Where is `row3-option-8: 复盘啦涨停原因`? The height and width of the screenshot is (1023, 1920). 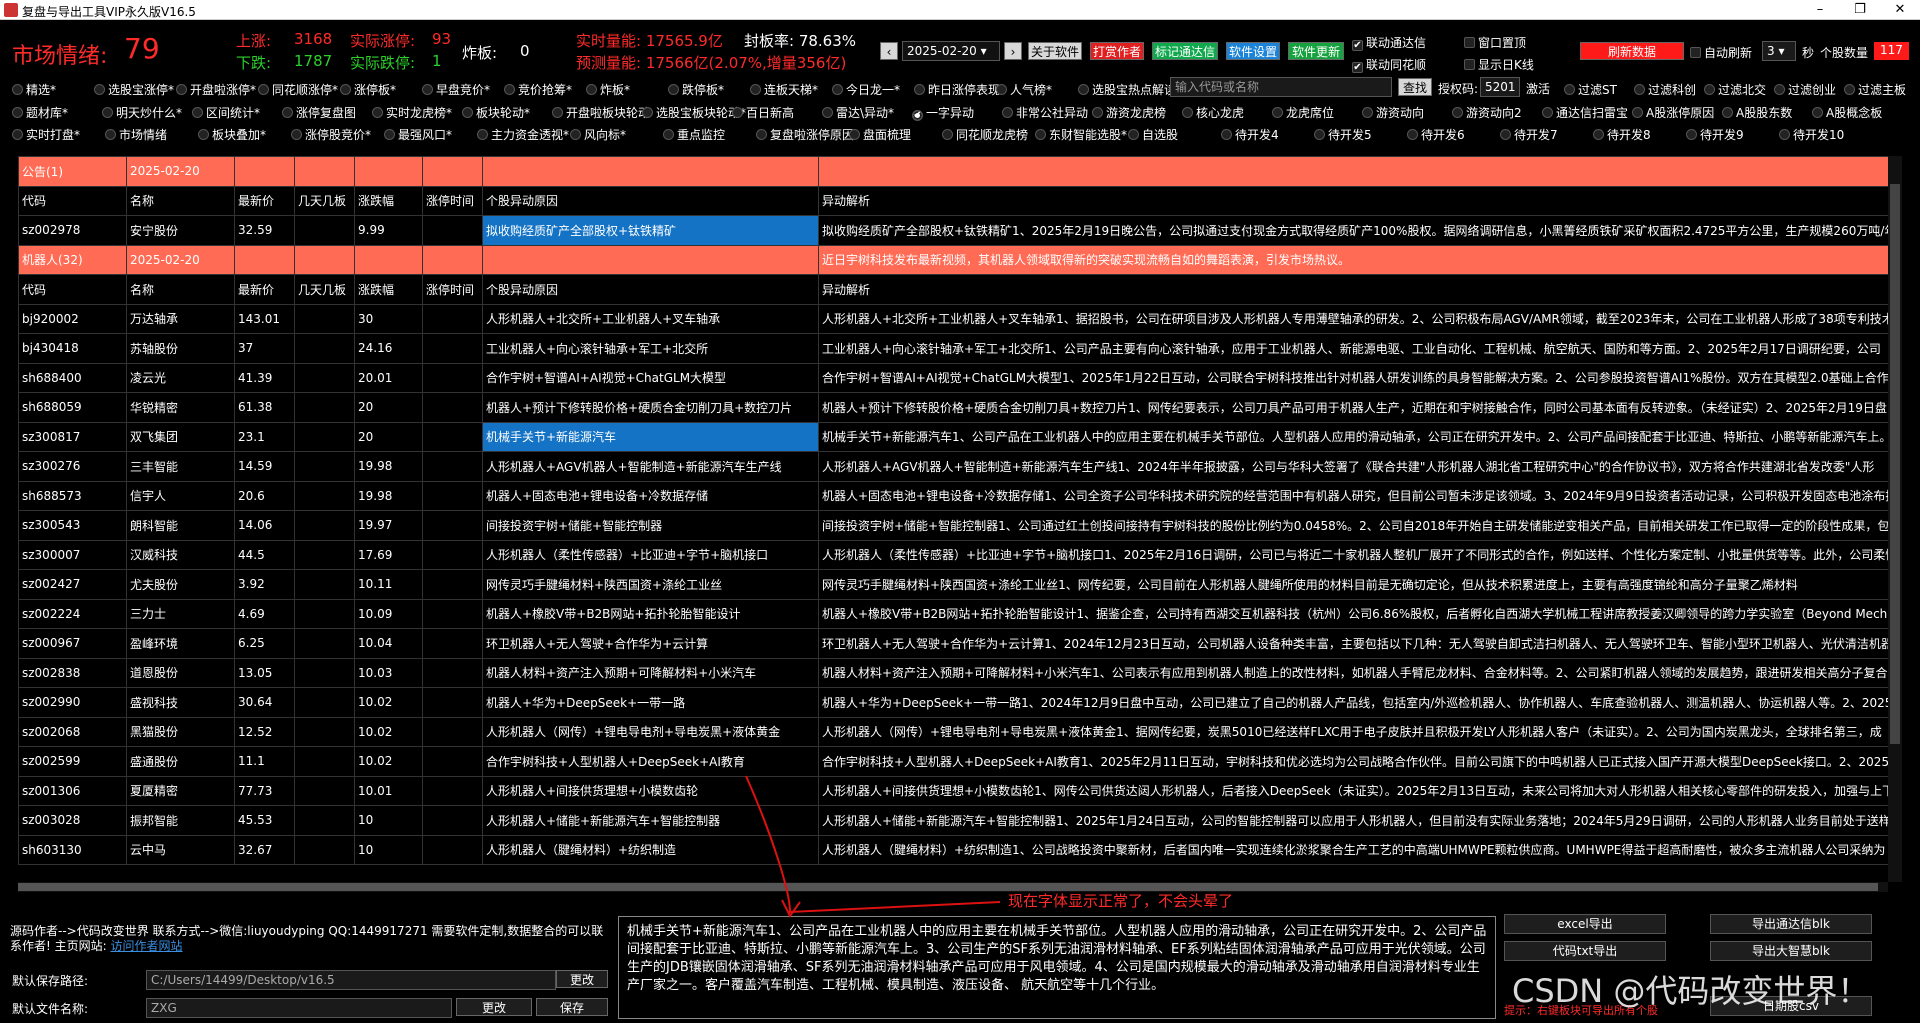 row3-option-8: 复盘啦涨停原因 is located at coordinates (805, 134).